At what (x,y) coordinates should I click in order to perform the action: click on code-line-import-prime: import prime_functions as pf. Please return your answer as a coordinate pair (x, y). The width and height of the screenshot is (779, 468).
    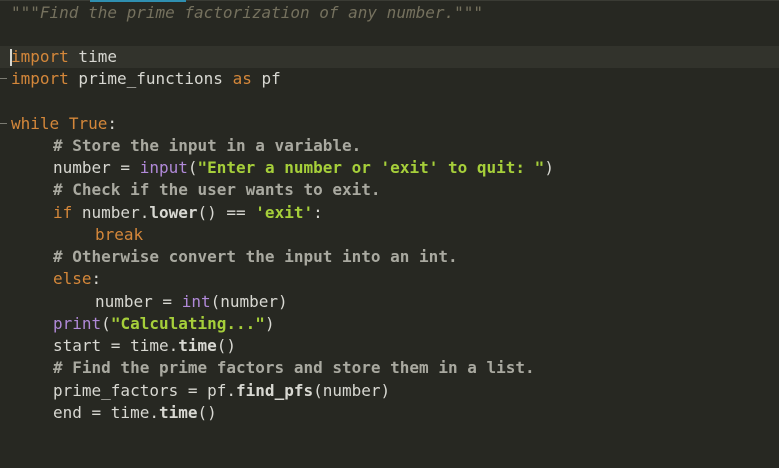
    Looking at the image, I should click on (389, 79).